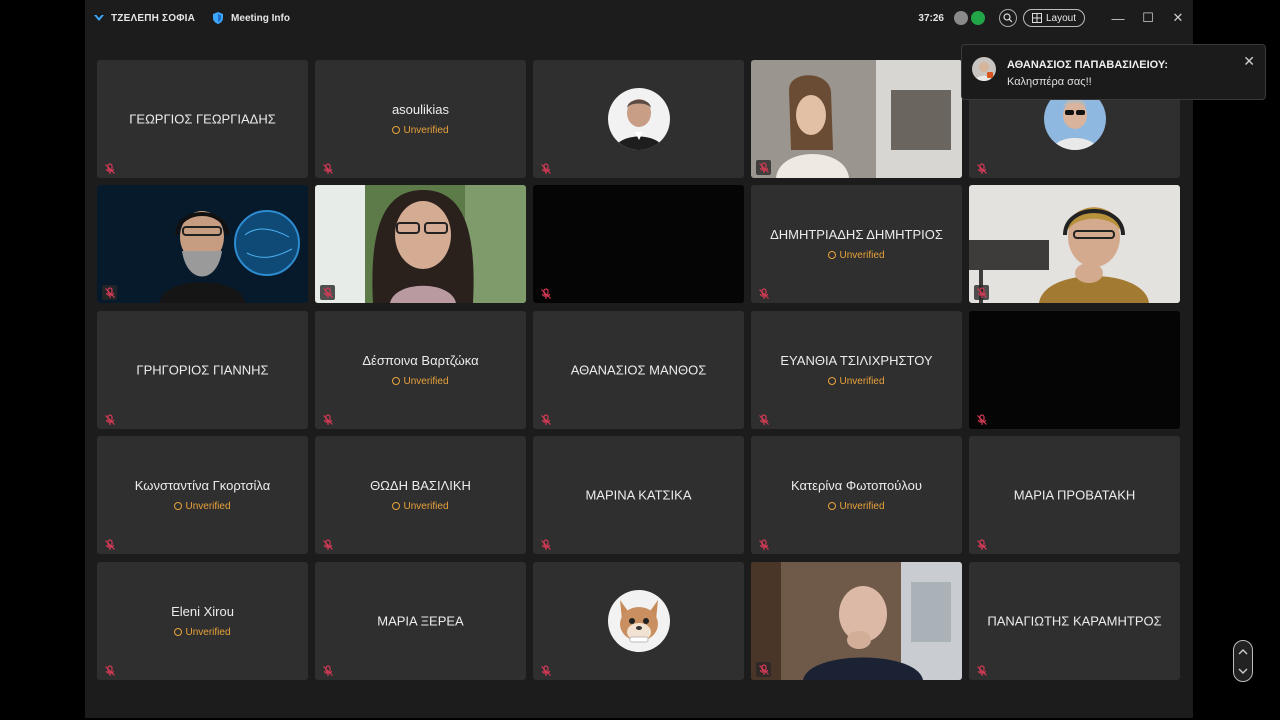  I want to click on participant-name: ΜΑΡΙΝΑ ΚΑΤΣΙΚΑ, so click(638, 495).